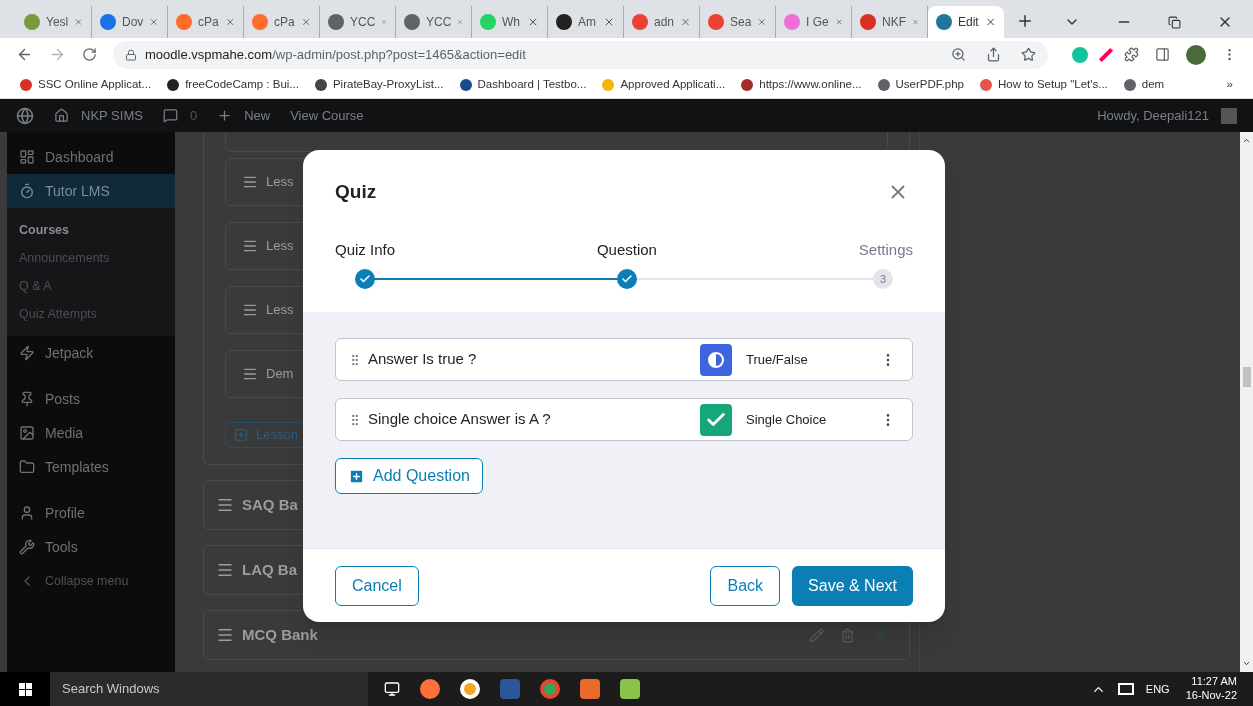 The height and width of the screenshot is (706, 1253). What do you see at coordinates (280, 634) in the screenshot?
I see `topic-title: MCQ Bank` at bounding box center [280, 634].